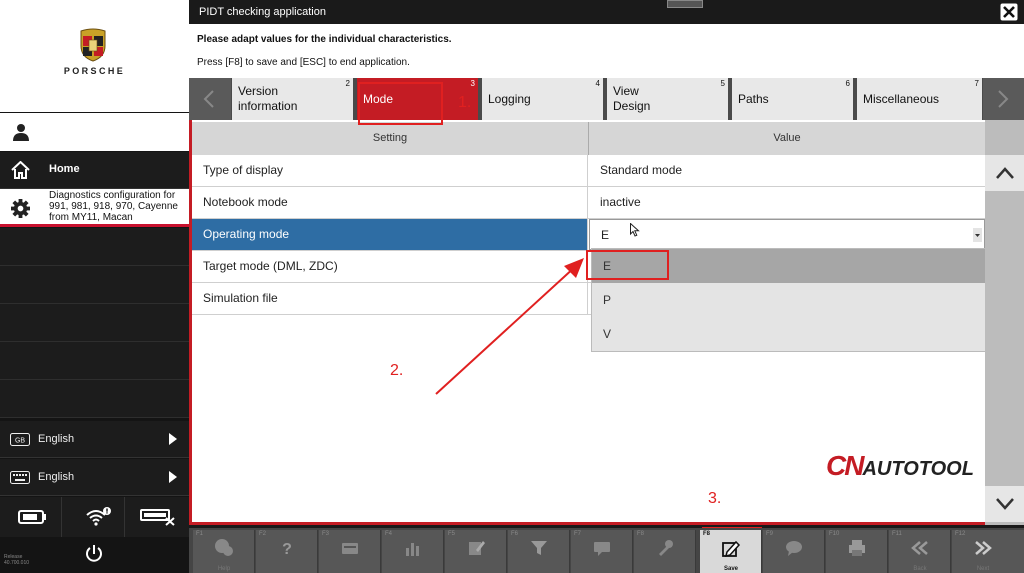  I want to click on table-header: Setting Value, so click(588, 138).